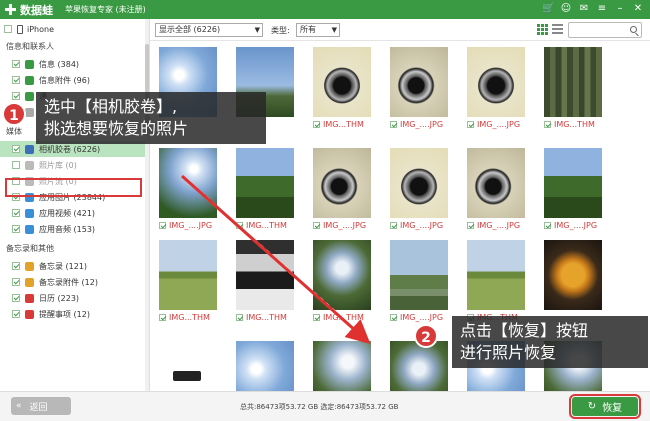  Describe the element at coordinates (151, 118) in the screenshot. I see `step1-callout: 选中【相机胶卷】, 挑选想要恢复的照片` at that location.